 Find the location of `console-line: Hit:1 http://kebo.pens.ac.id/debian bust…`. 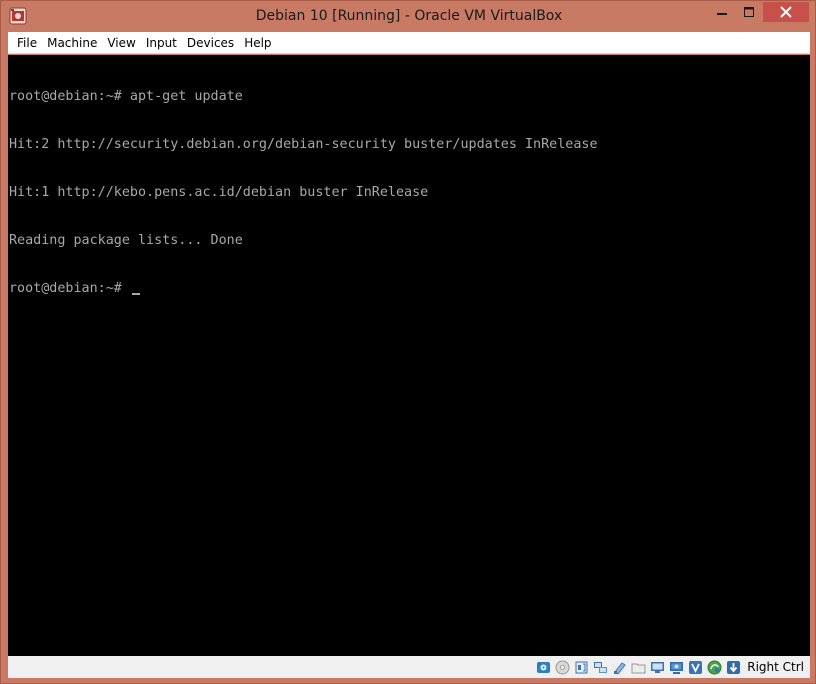

console-line: Hit:1 http://kebo.pens.ac.id/debian bust… is located at coordinates (219, 192).